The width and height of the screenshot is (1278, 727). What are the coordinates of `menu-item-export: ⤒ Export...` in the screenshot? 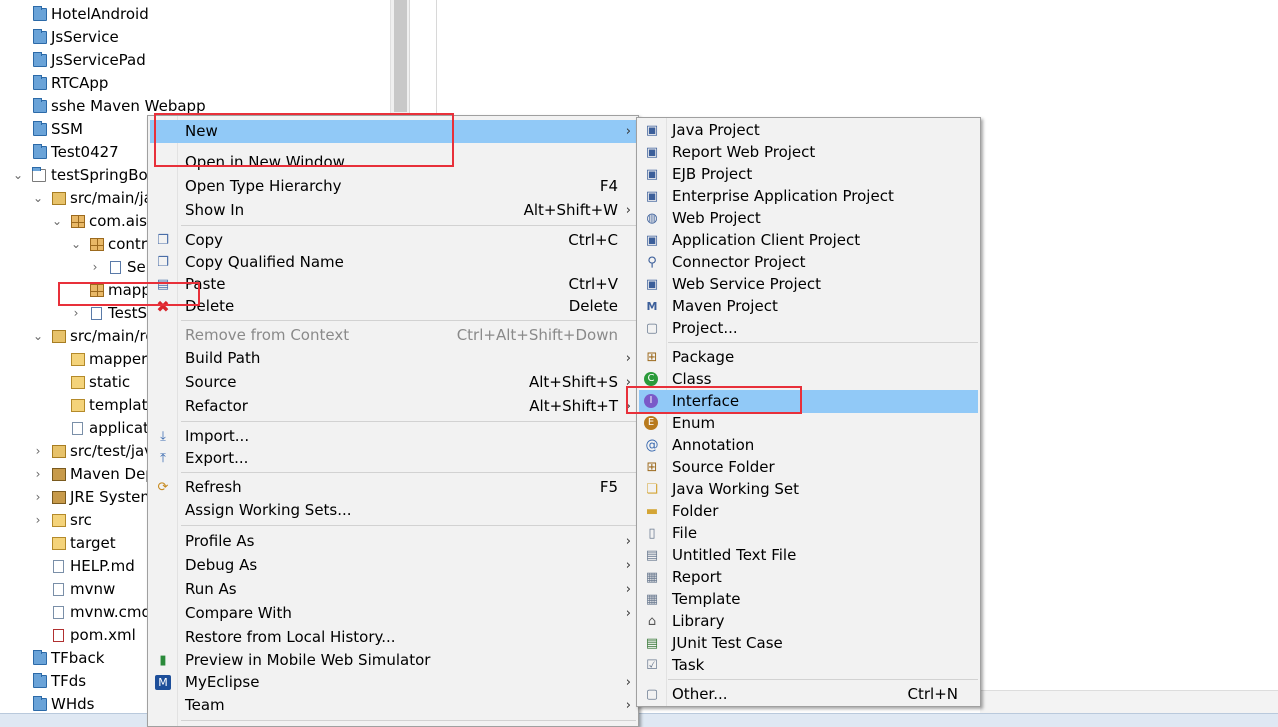 It's located at (393, 458).